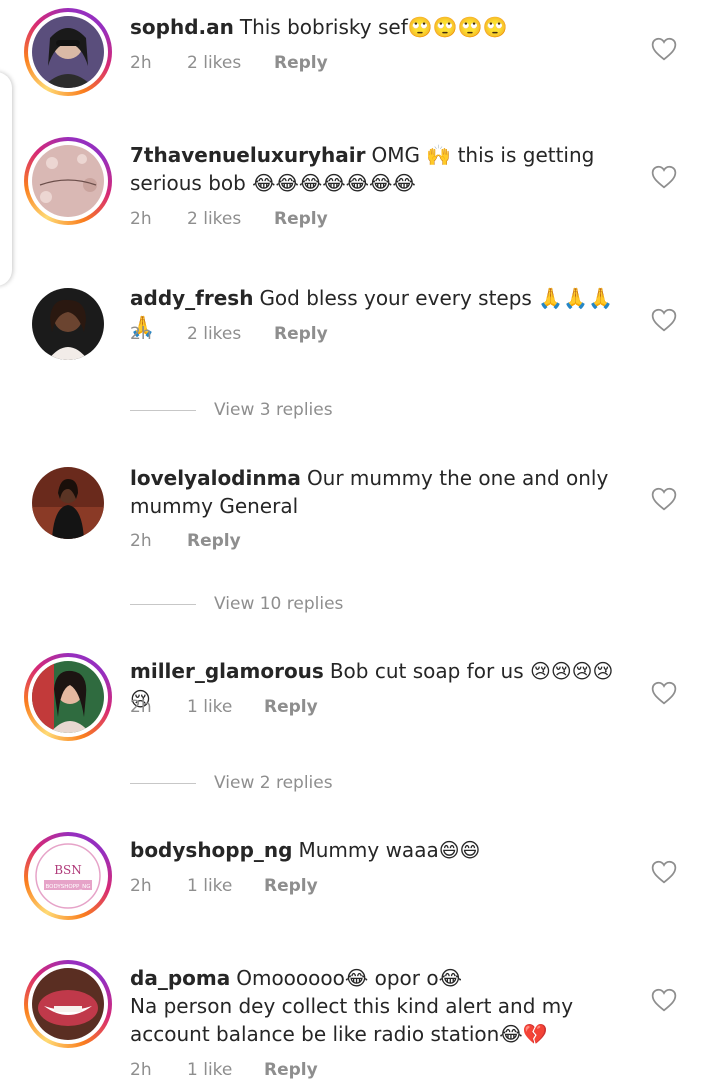  Describe the element at coordinates (68, 870) in the screenshot. I see `svg-text: BSN` at that location.